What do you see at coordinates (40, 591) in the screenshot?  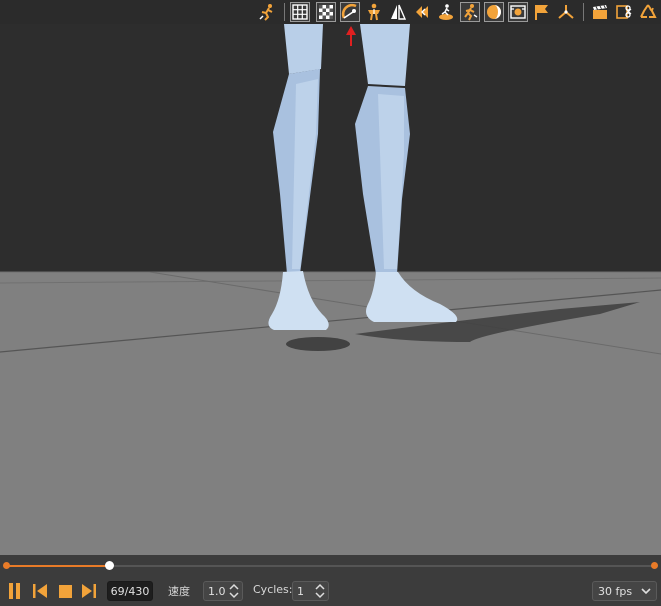 I see `step-back-button` at bounding box center [40, 591].